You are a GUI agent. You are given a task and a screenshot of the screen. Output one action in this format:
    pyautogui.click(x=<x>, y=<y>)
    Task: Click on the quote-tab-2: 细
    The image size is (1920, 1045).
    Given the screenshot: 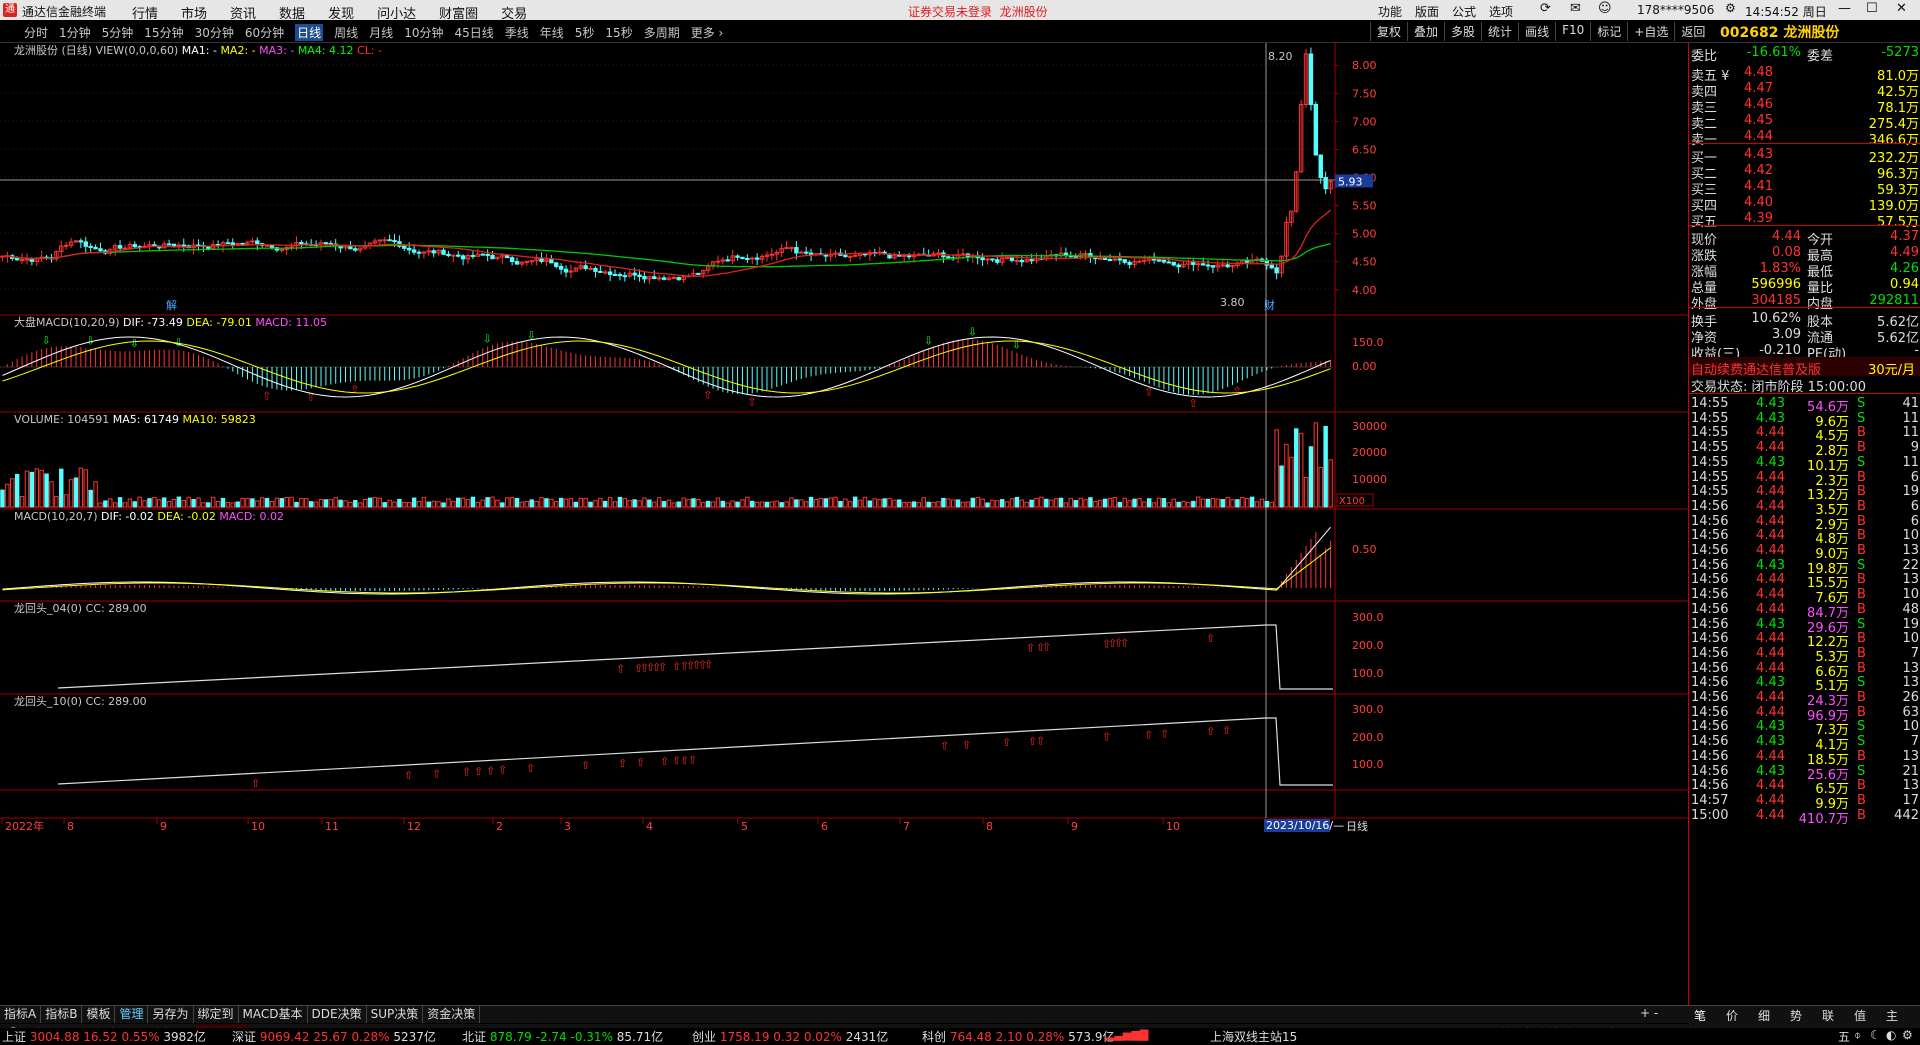 What is the action you would take?
    pyautogui.click(x=1764, y=1015)
    